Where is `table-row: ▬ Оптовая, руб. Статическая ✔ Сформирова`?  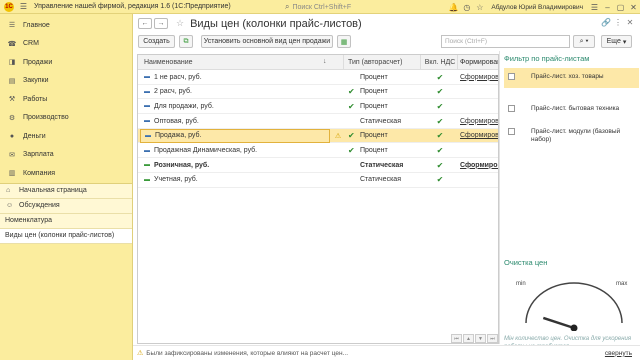
table-row: ▬ Оптовая, руб. Статическая ✔ Сформирова is located at coordinates (318, 121).